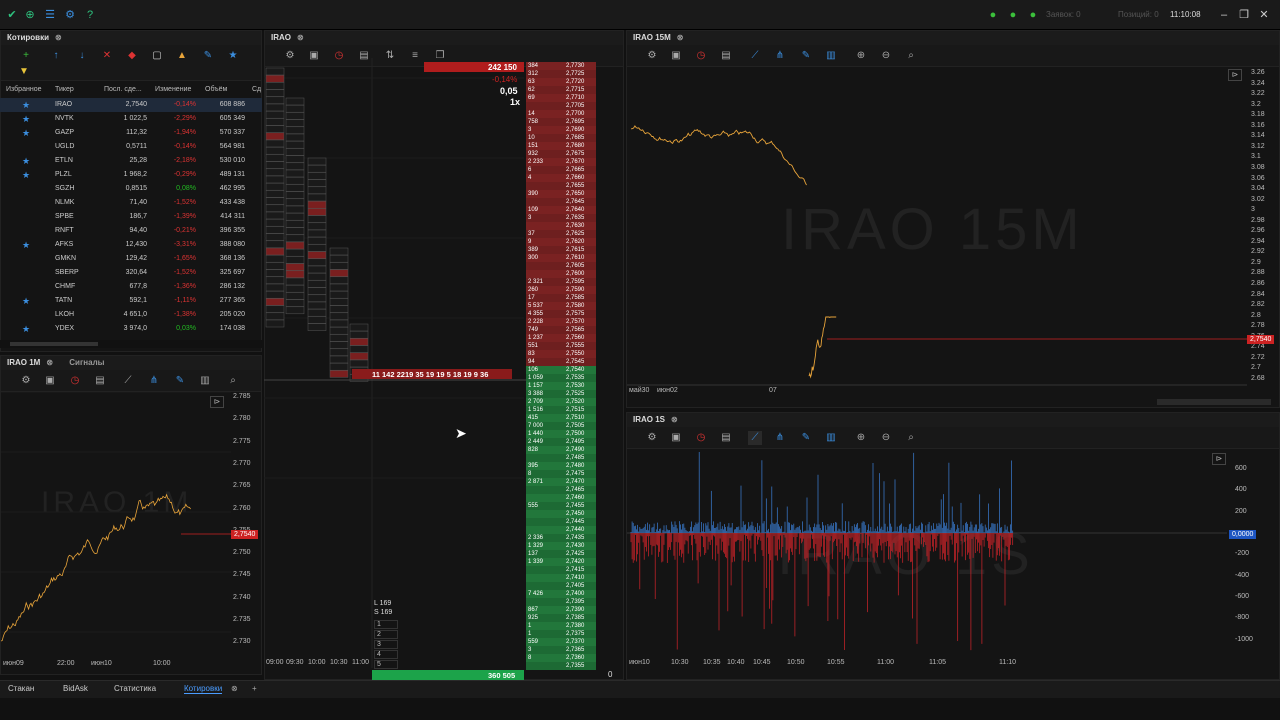 Image resolution: width=1280 pixels, height=720 pixels. Describe the element at coordinates (131, 217) in the screenshot. I see `table-row: SPBE 186,7 -1,39% 414 311` at that location.